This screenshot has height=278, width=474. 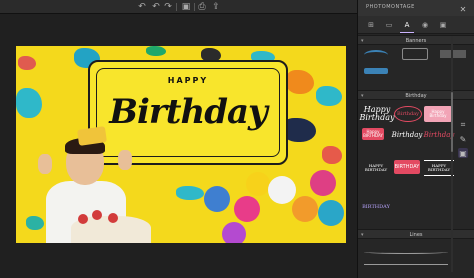 What do you see at coordinates (188, 80) in the screenshot?
I see `banner-happy-text: HAPPY` at bounding box center [188, 80].